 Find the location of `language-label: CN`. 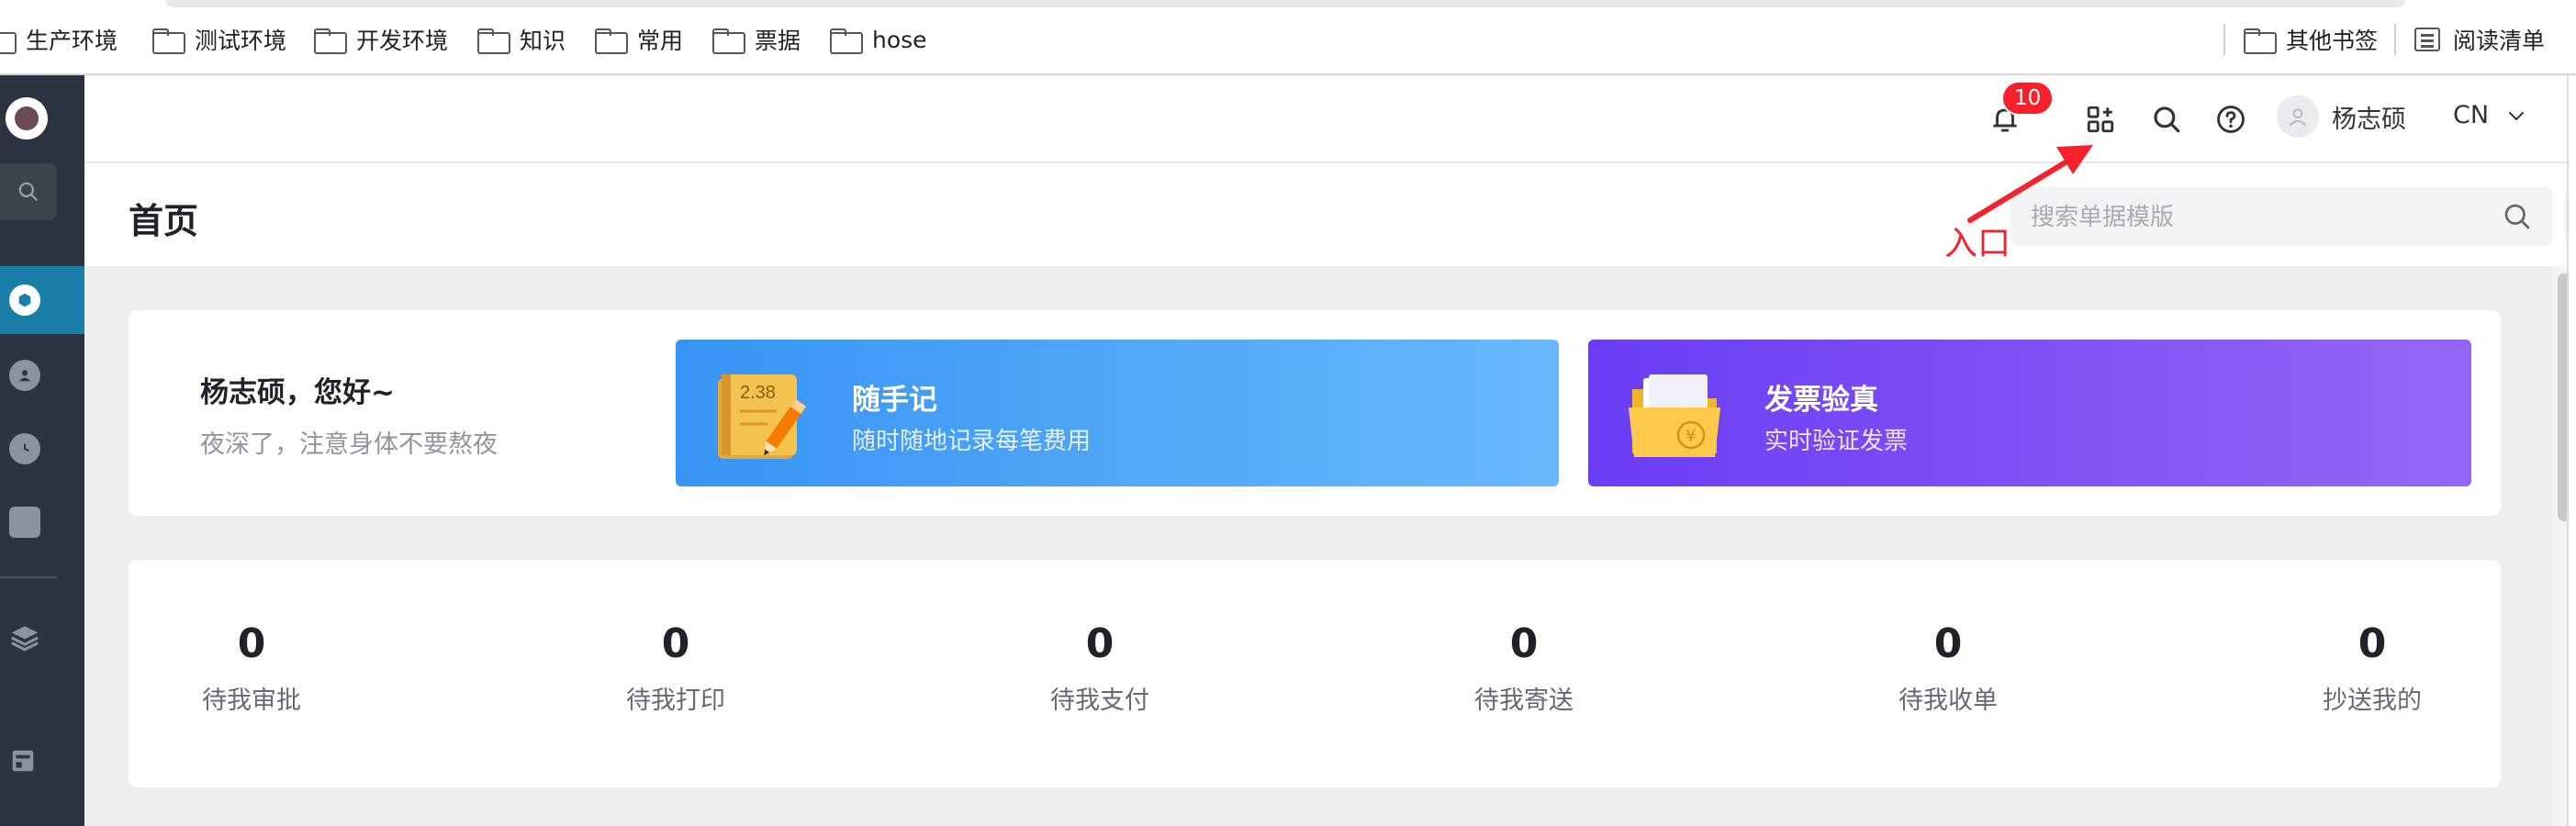

language-label: CN is located at coordinates (2471, 115).